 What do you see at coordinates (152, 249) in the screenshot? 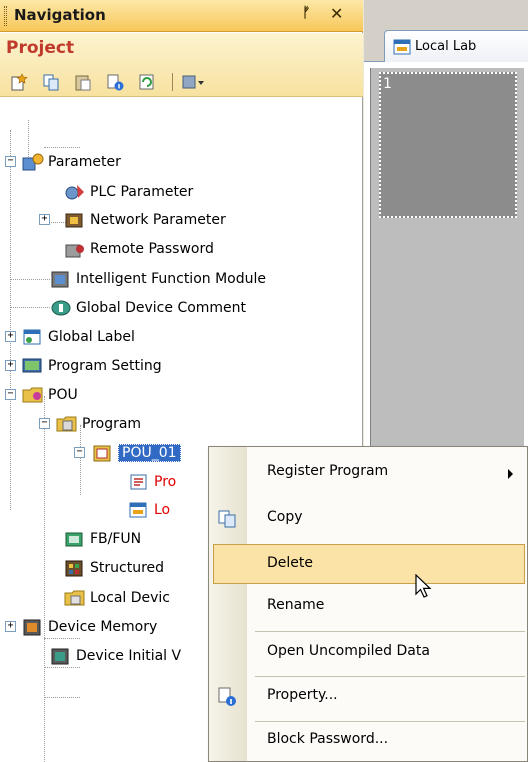
I see `tree-item-label: Remote Password` at bounding box center [152, 249].